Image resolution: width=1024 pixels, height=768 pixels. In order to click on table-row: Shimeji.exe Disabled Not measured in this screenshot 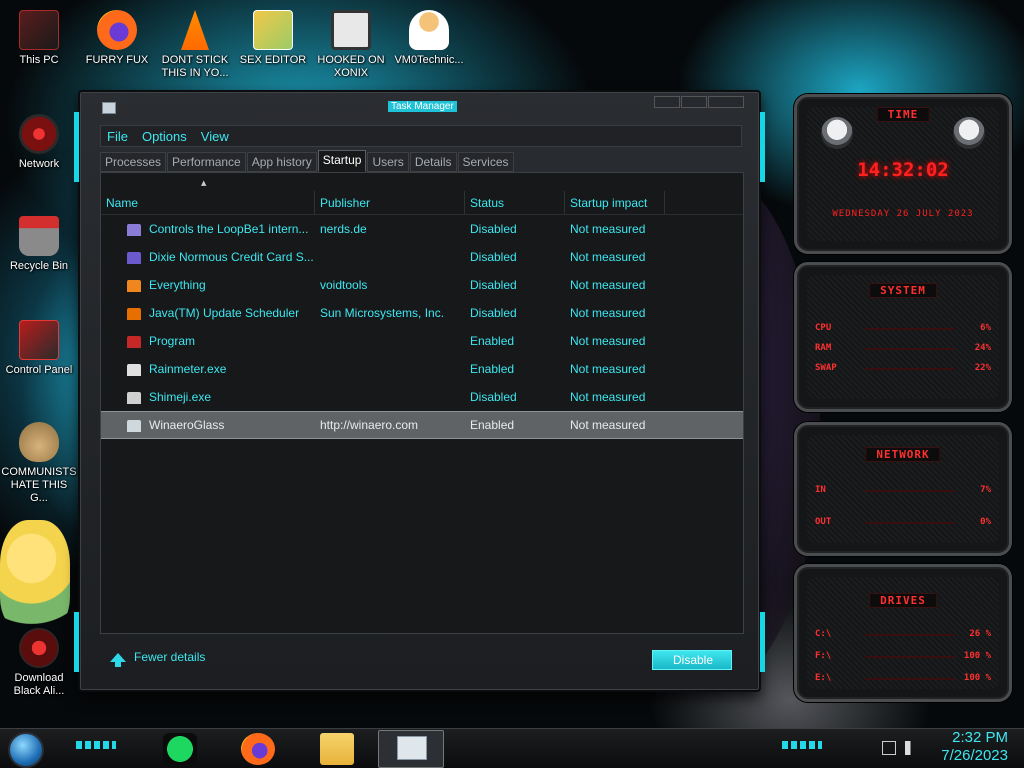, I will do `click(422, 397)`.